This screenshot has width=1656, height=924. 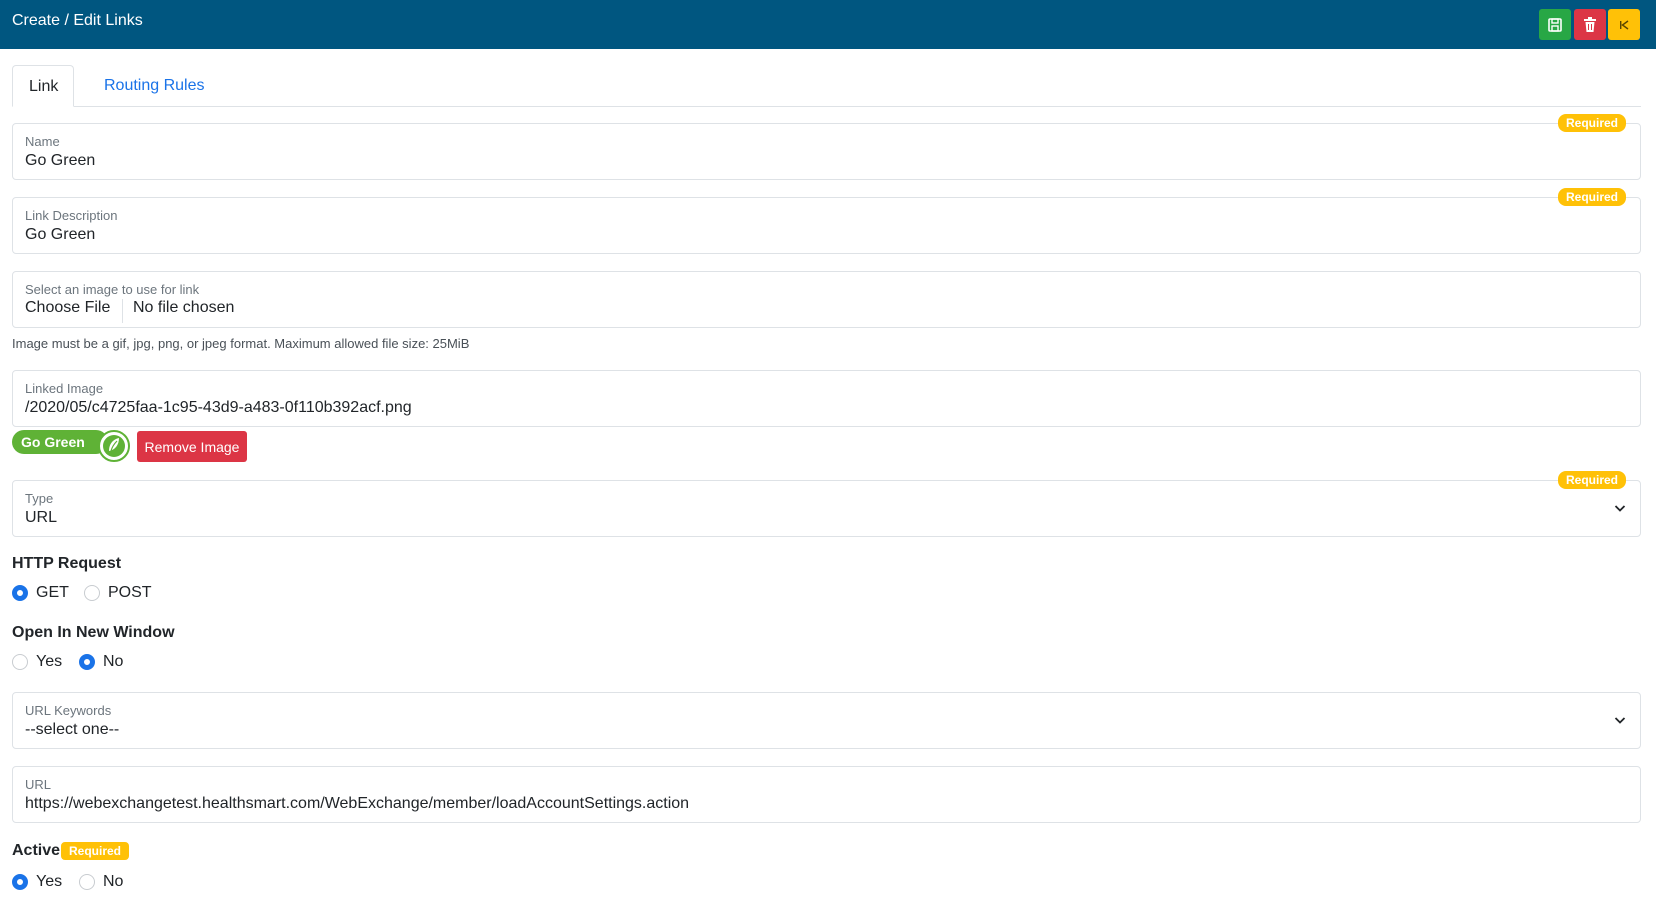 What do you see at coordinates (113, 661) in the screenshot?
I see `new-window-no-label: No` at bounding box center [113, 661].